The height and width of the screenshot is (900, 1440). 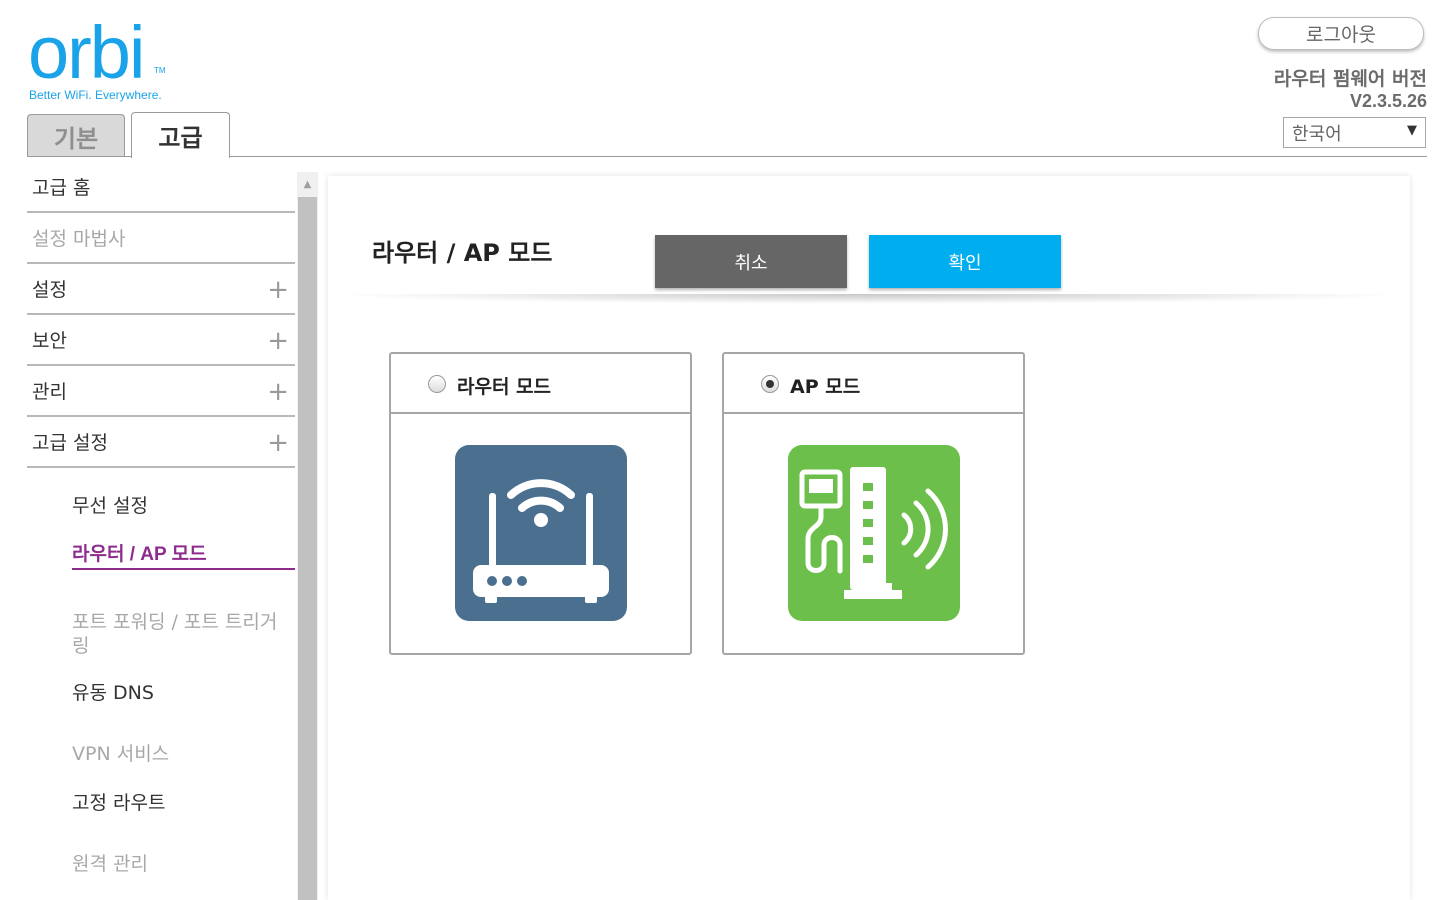 What do you see at coordinates (86, 52) in the screenshot?
I see `logo-text: orbi` at bounding box center [86, 52].